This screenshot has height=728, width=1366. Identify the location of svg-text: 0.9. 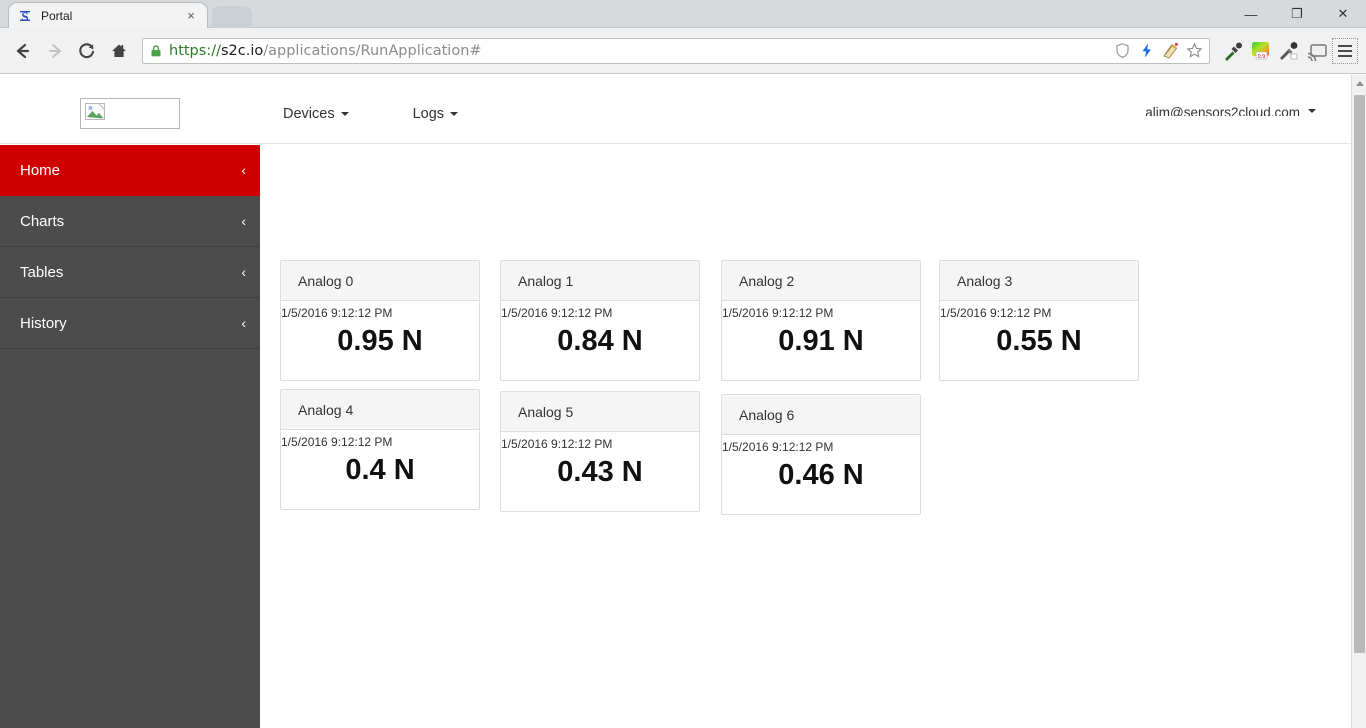
(1262, 57).